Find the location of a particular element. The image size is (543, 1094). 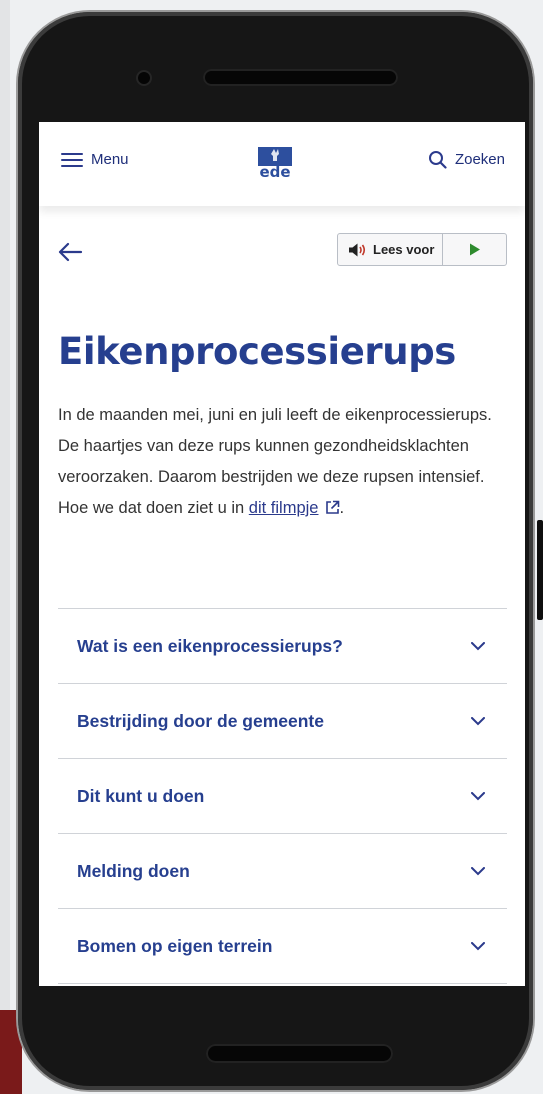

back-arrow-icon is located at coordinates (70, 252).